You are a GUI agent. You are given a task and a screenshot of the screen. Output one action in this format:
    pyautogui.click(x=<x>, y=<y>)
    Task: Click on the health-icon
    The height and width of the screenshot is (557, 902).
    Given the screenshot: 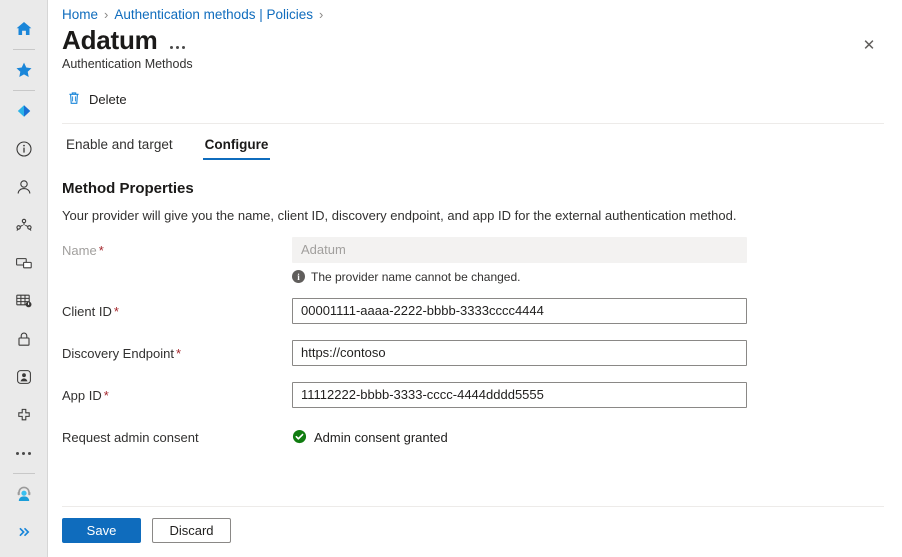 What is the action you would take?
    pyautogui.click(x=24, y=415)
    